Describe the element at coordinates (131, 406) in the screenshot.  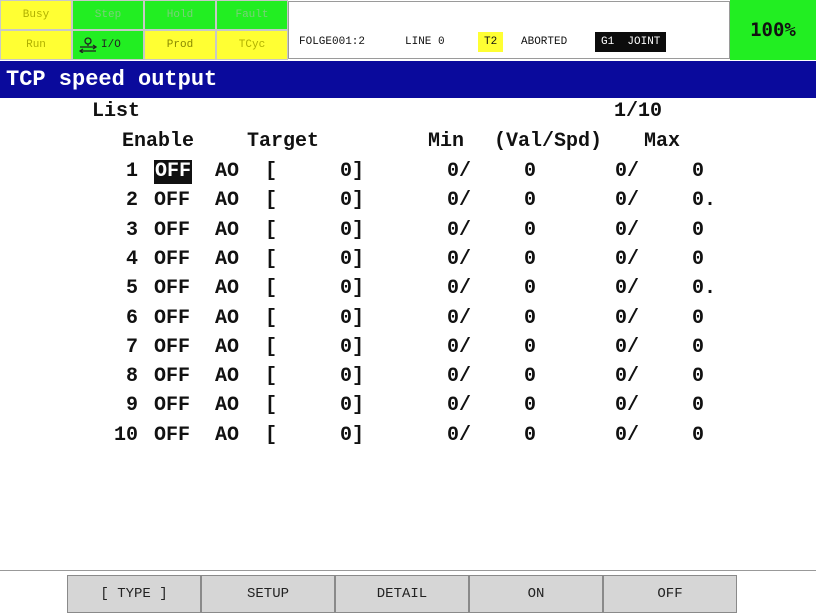
I see `row-number: 9` at that location.